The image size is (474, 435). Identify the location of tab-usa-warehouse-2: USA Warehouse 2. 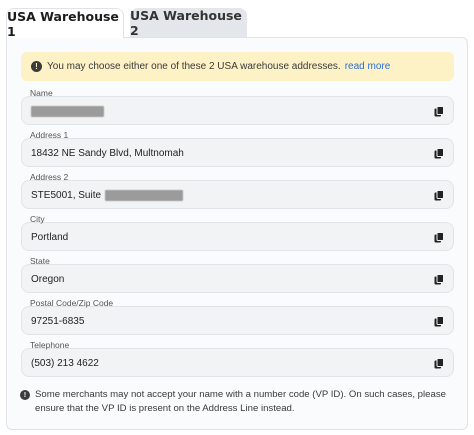
(188, 23).